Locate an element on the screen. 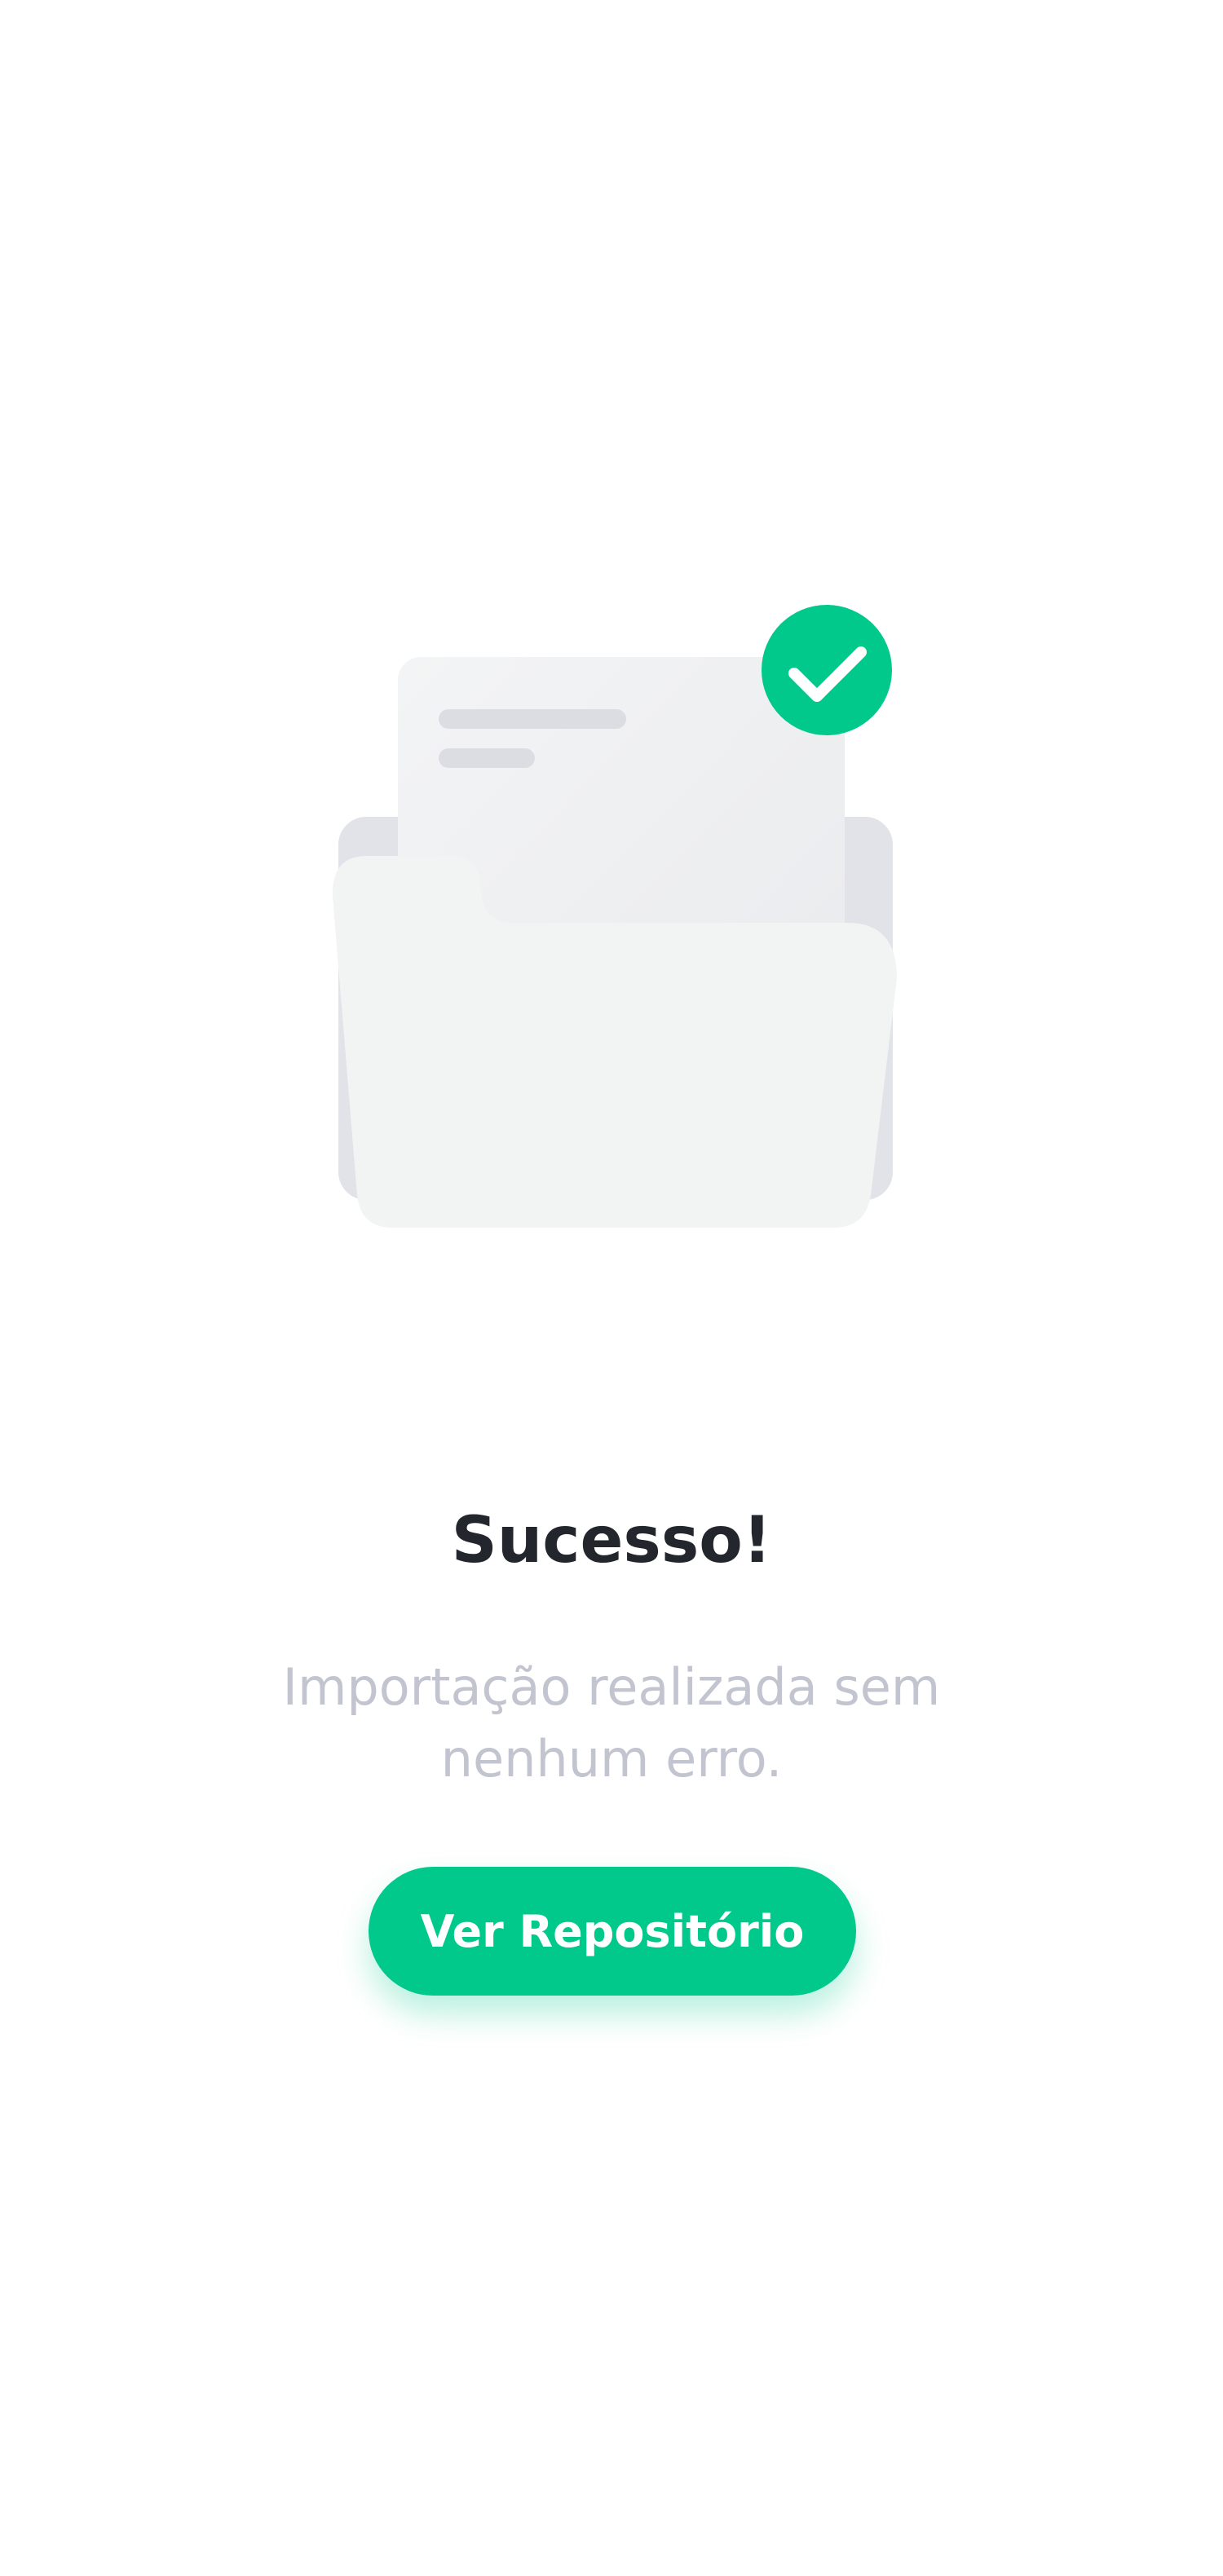  view-repository-button: Ver Repositório is located at coordinates (612, 1931).